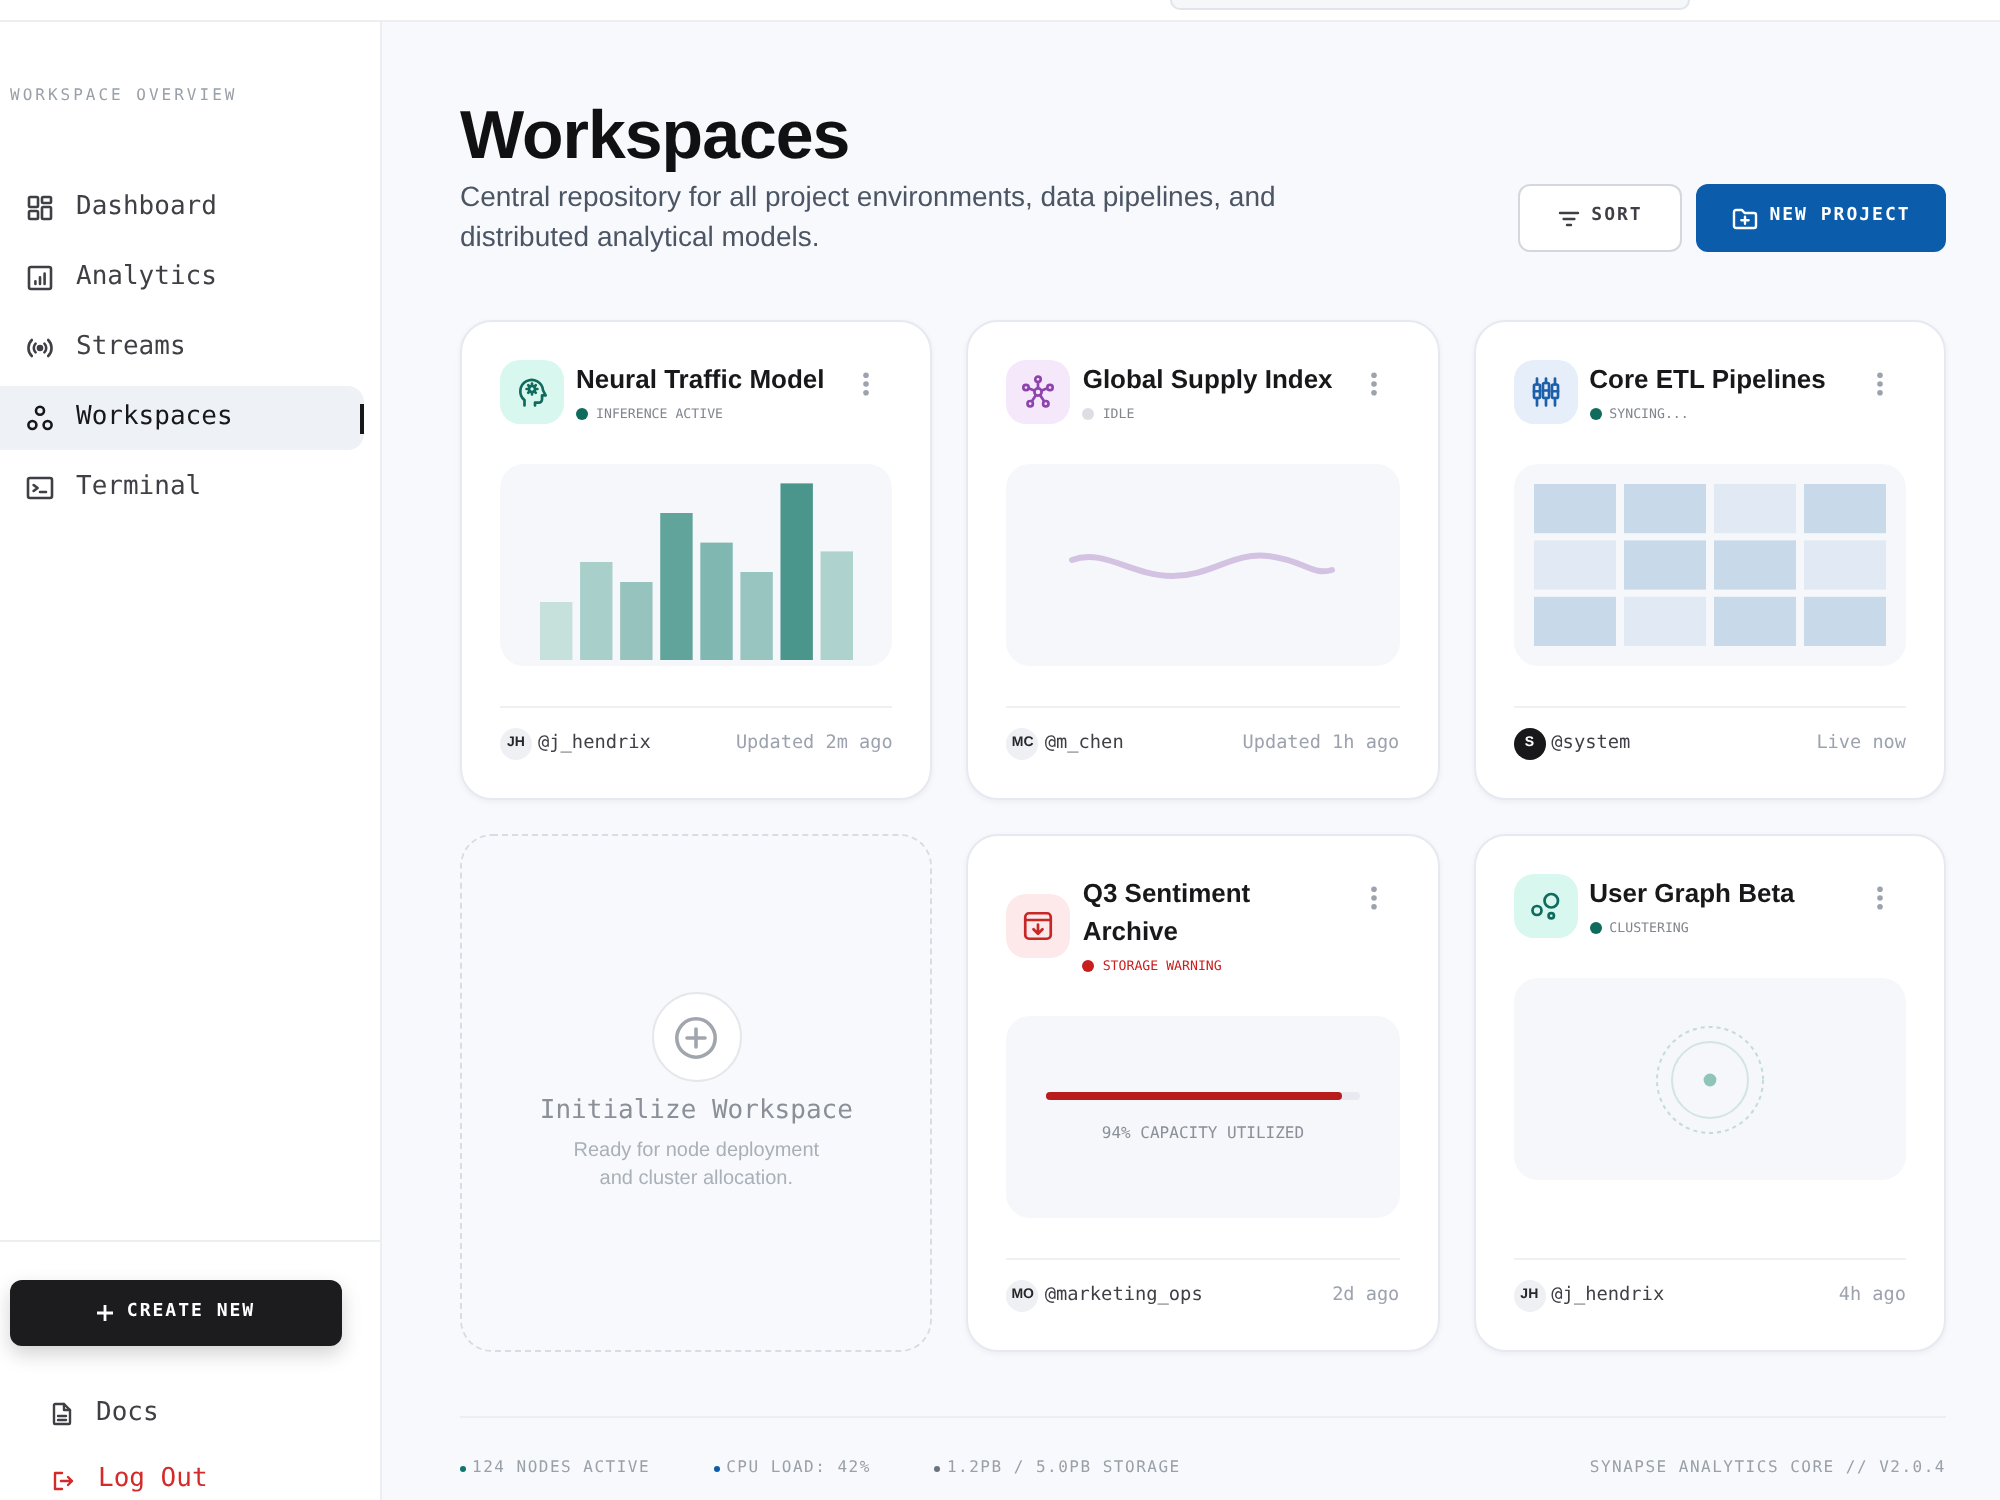  I want to click on sort-icon, so click(1568, 218).